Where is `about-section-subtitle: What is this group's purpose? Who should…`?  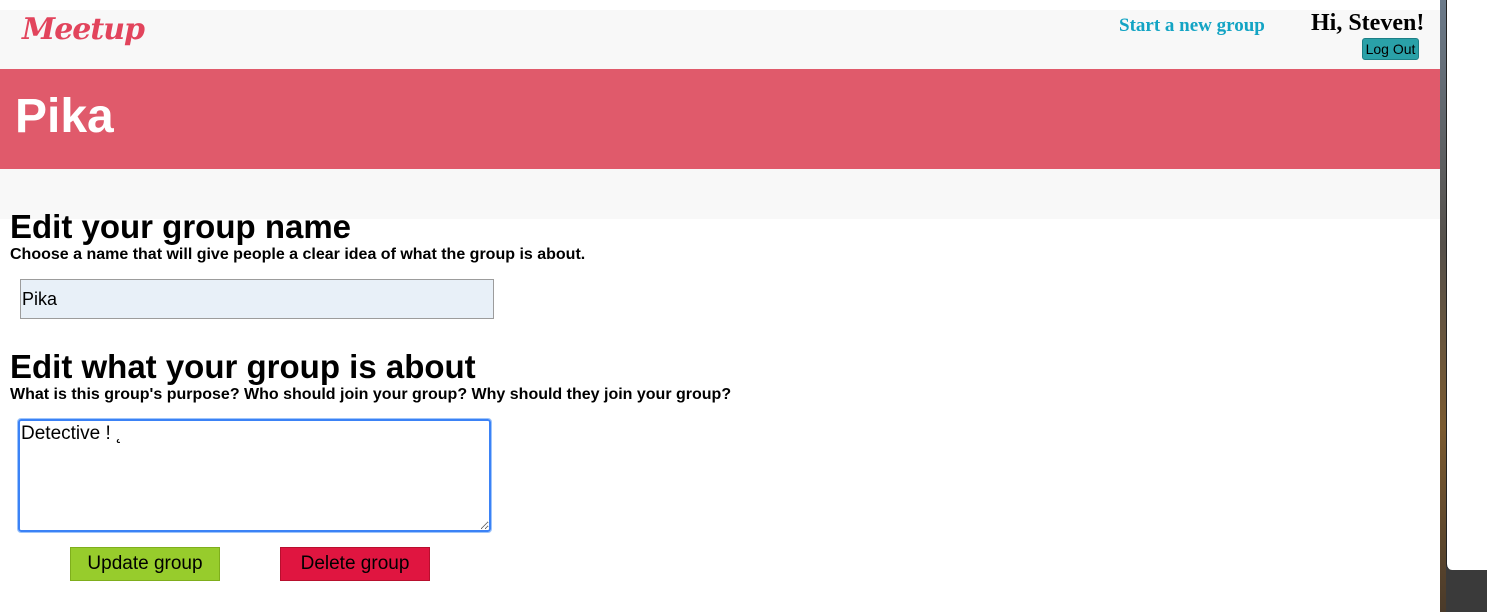 about-section-subtitle: What is this group's purpose? Who should… is located at coordinates (371, 394).